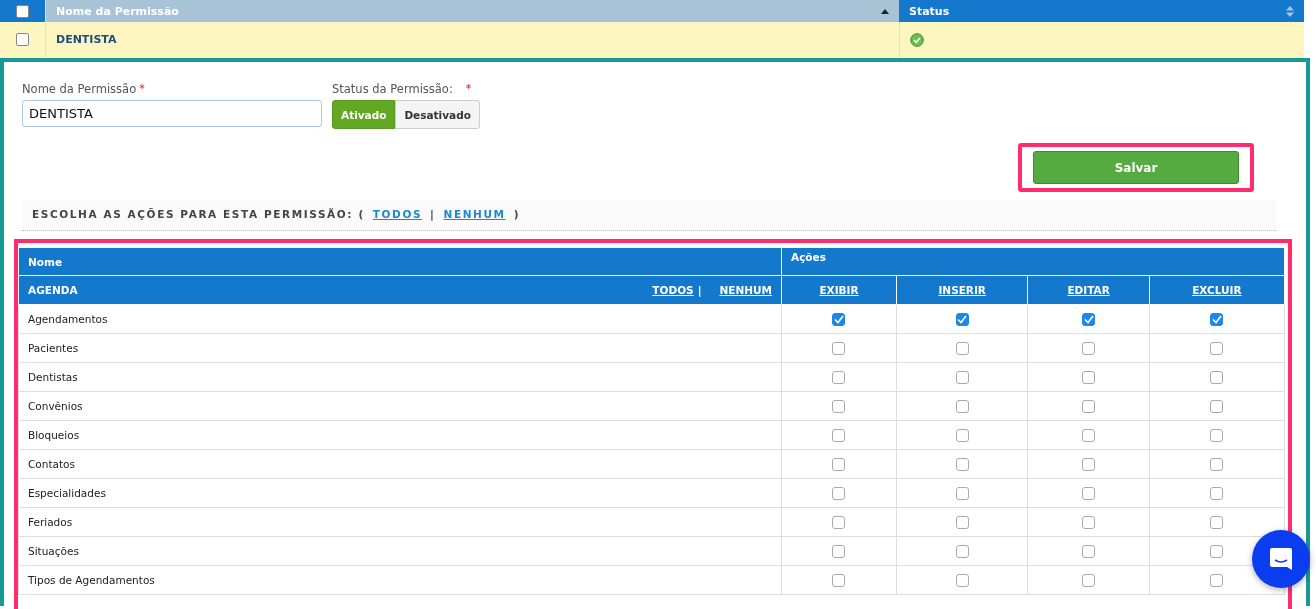 The width and height of the screenshot is (1316, 609). Describe the element at coordinates (929, 11) in the screenshot. I see `column-header: Status` at that location.